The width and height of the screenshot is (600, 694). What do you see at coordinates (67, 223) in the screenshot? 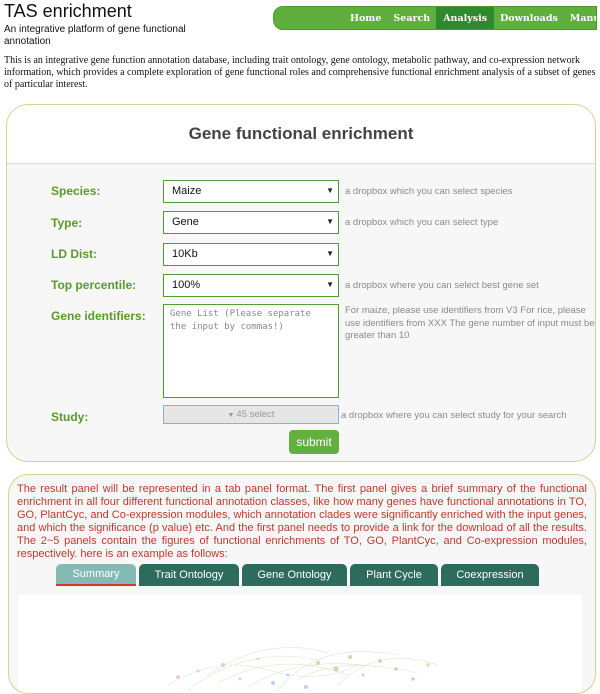
I see `type-label: Type:` at bounding box center [67, 223].